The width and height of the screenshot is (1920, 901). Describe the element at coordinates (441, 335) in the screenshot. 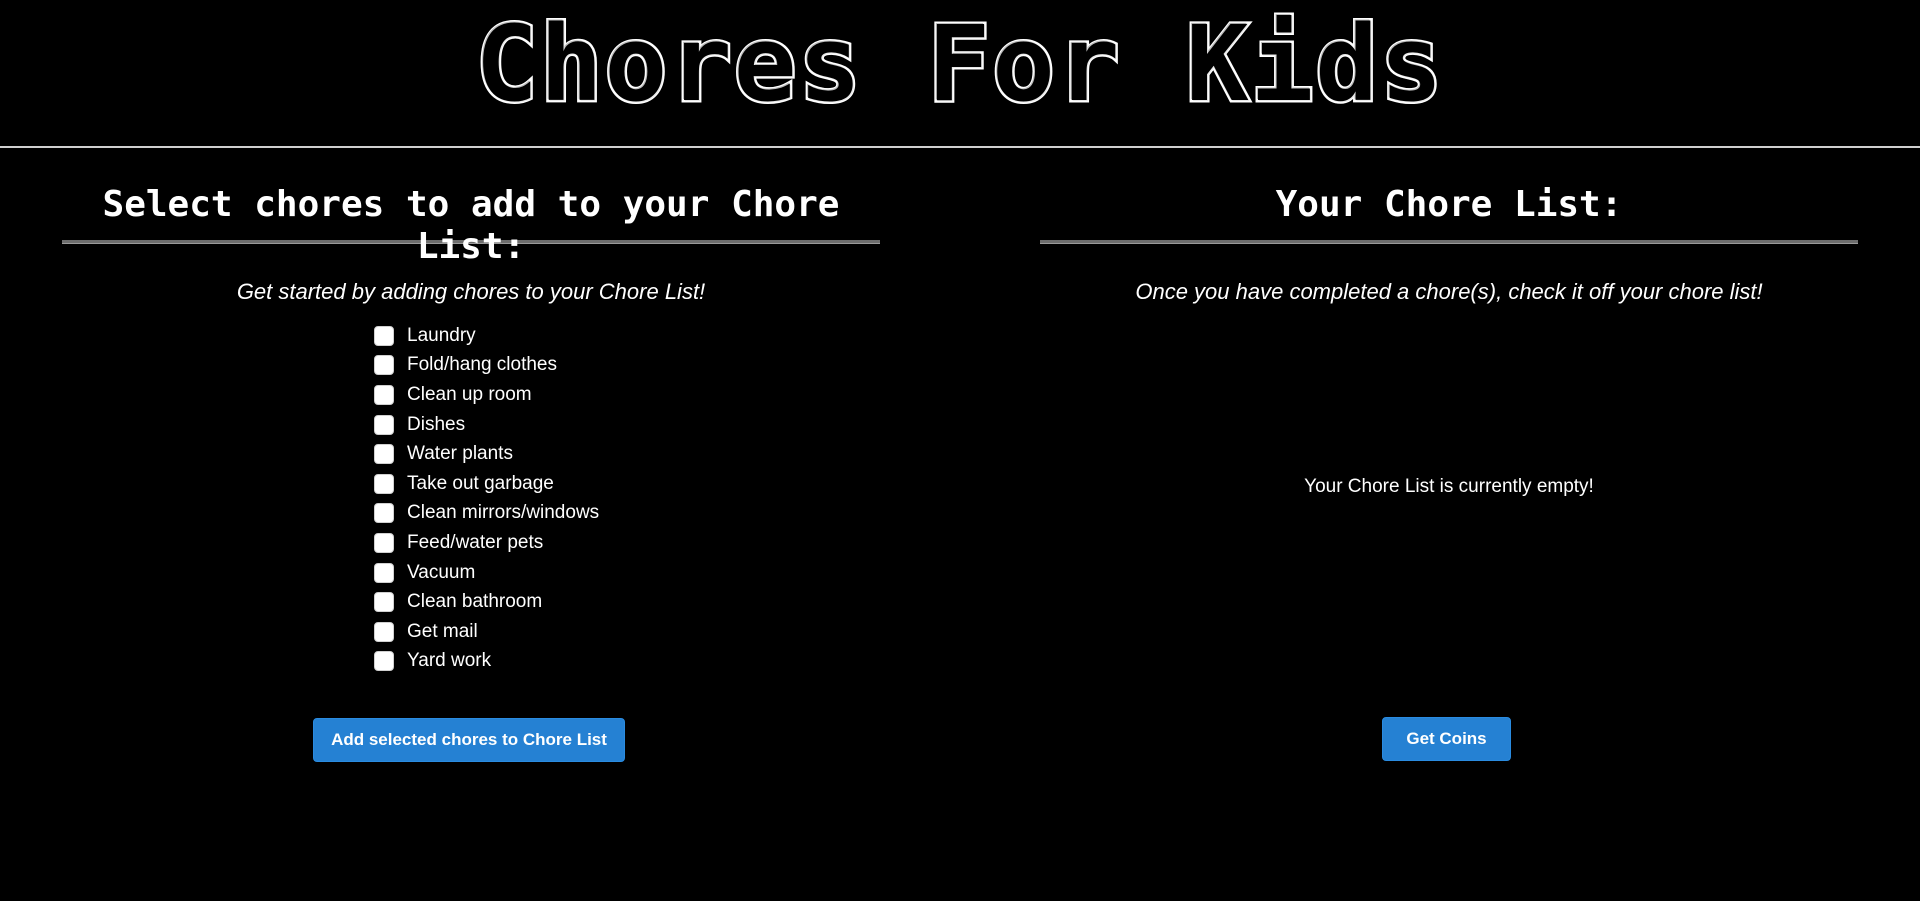

I see `chore-label: Laundry` at that location.